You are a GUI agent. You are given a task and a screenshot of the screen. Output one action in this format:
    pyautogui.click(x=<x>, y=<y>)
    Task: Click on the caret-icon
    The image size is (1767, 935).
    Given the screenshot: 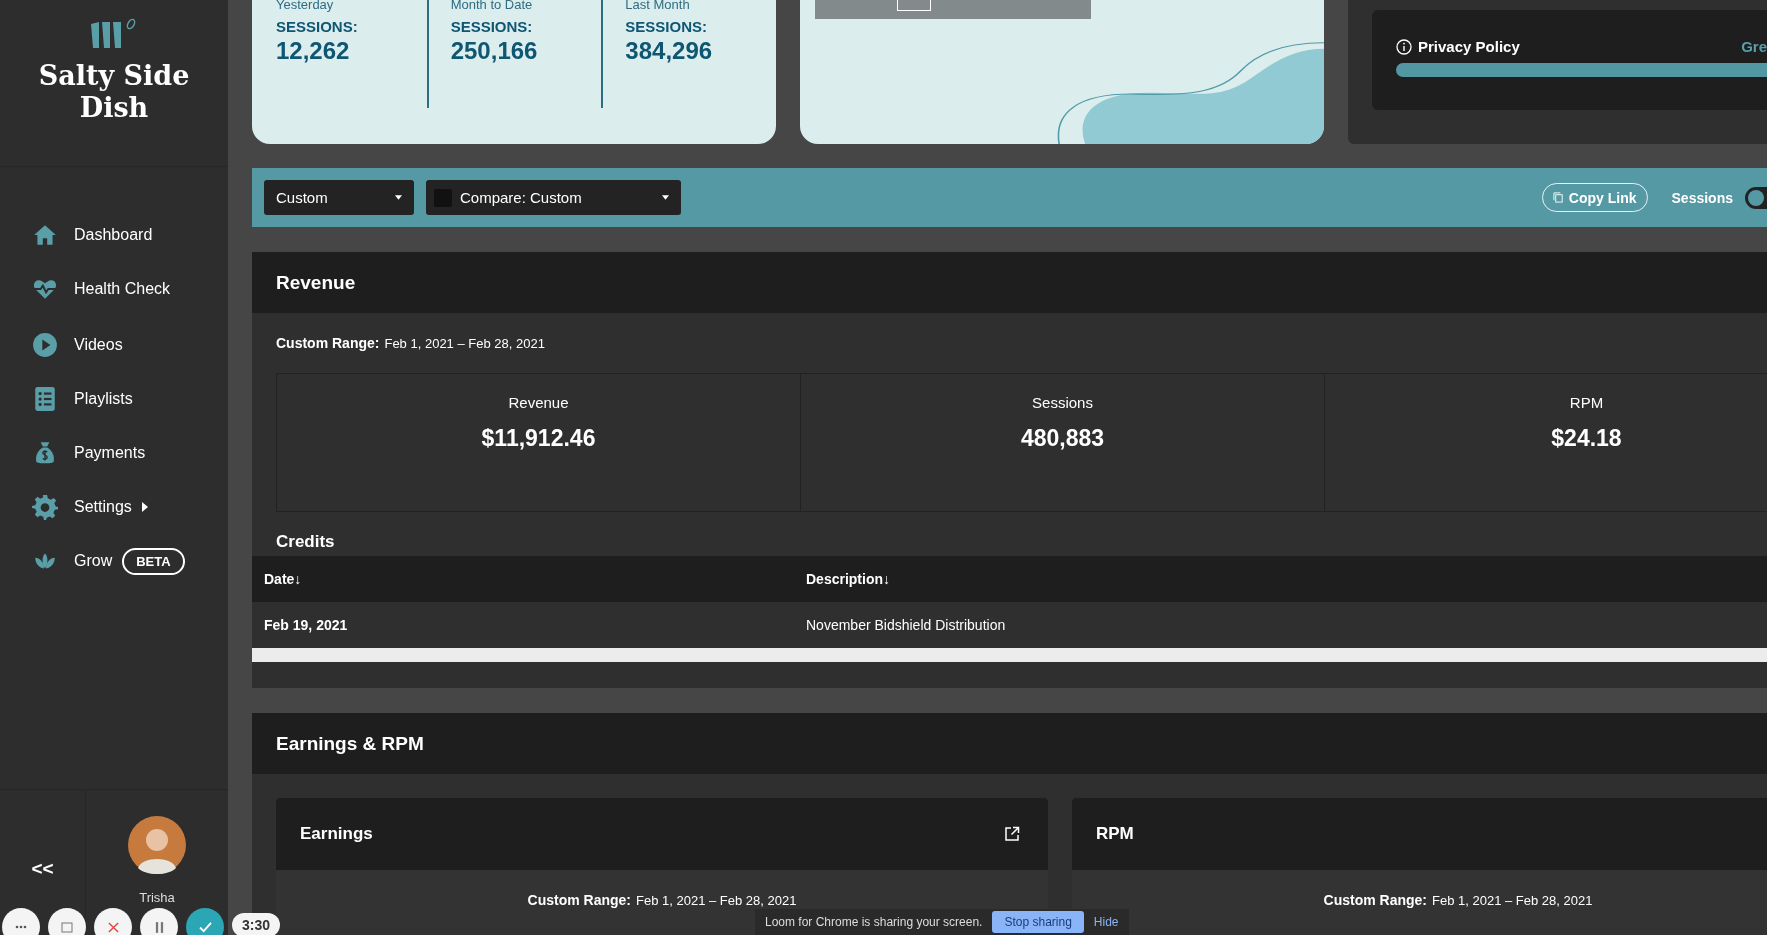 What is the action you would take?
    pyautogui.click(x=144, y=507)
    